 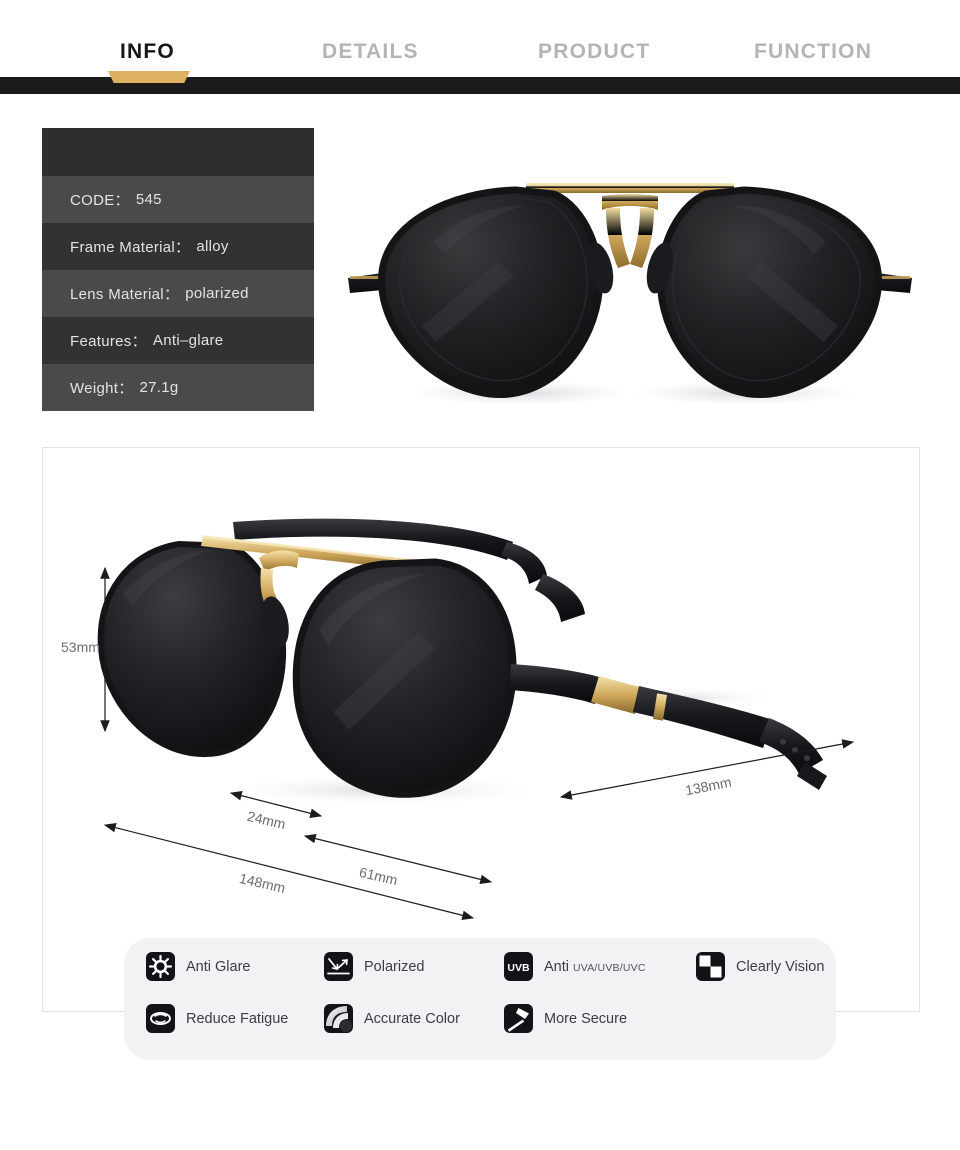 What do you see at coordinates (80, 647) in the screenshot?
I see `dim-label-lens-height: 53mm` at bounding box center [80, 647].